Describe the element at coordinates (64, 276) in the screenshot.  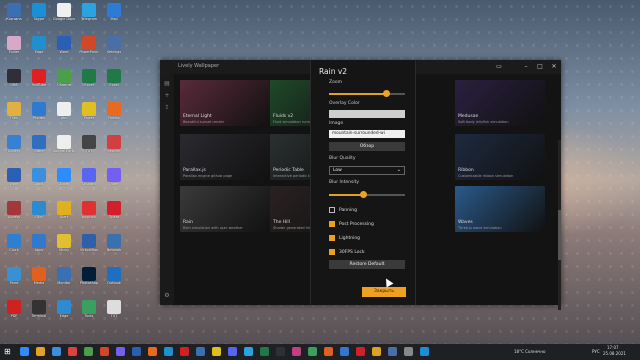
I see `desktop-shortcut: Monitor` at that location.